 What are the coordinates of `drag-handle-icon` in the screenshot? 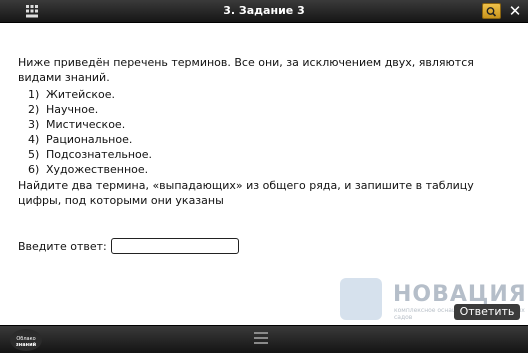 It's located at (261, 339).